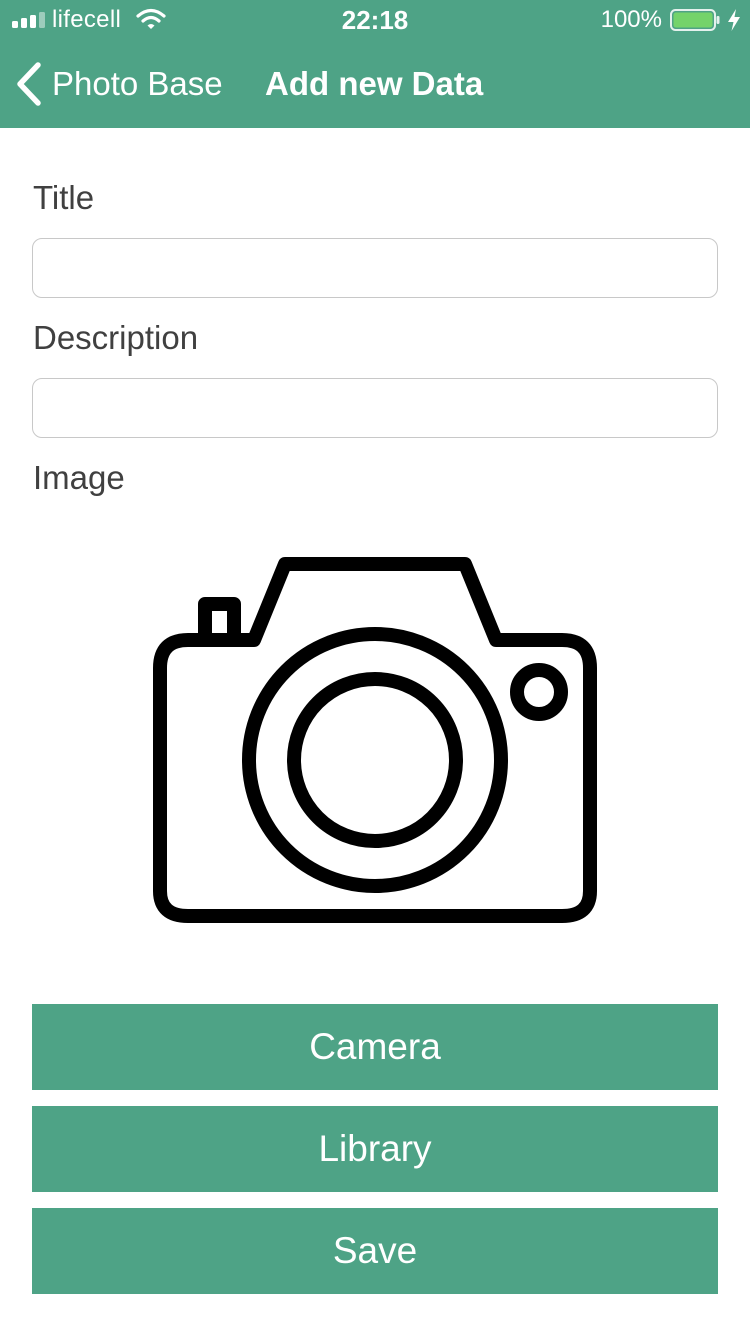  Describe the element at coordinates (631, 19) in the screenshot. I see `battery-percentage: 100%` at that location.